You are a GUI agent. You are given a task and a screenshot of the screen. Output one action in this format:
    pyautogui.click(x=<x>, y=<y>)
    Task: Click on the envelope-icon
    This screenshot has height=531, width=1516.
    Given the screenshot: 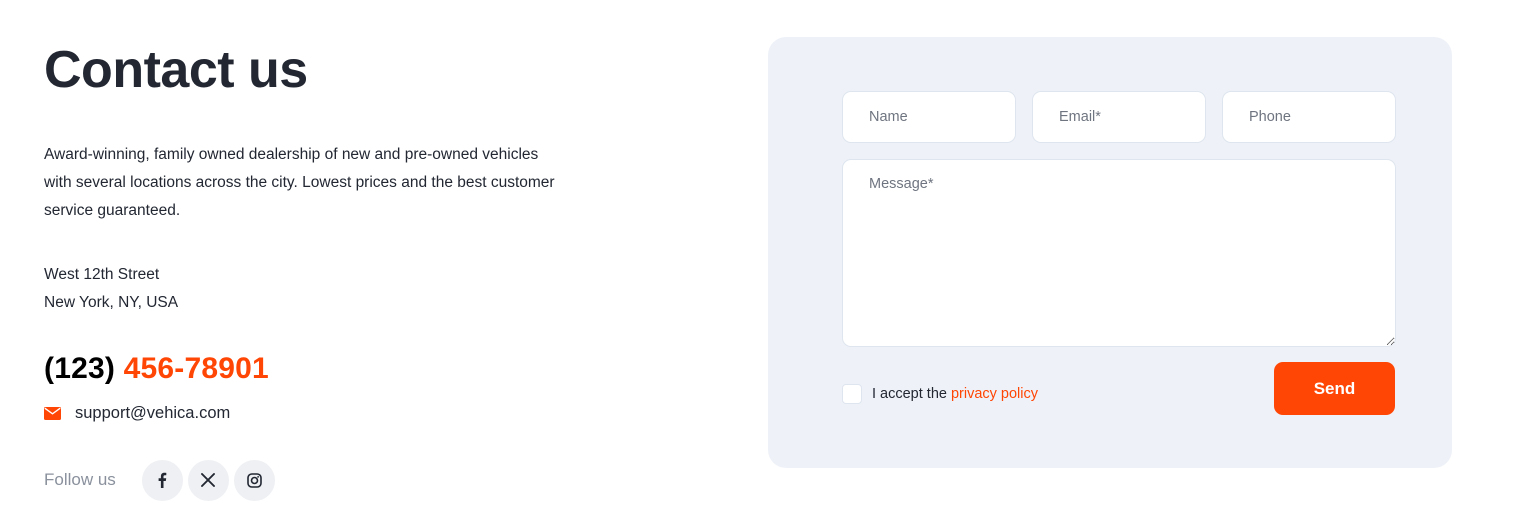 What is the action you would take?
    pyautogui.click(x=52, y=413)
    